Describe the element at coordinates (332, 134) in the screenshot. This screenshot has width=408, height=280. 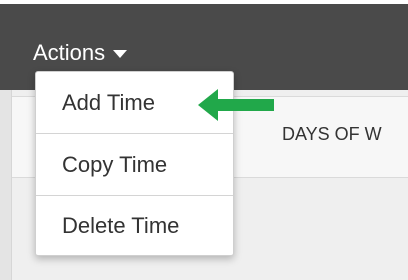
I see `column-header-days-of-week: DAYS OF W` at that location.